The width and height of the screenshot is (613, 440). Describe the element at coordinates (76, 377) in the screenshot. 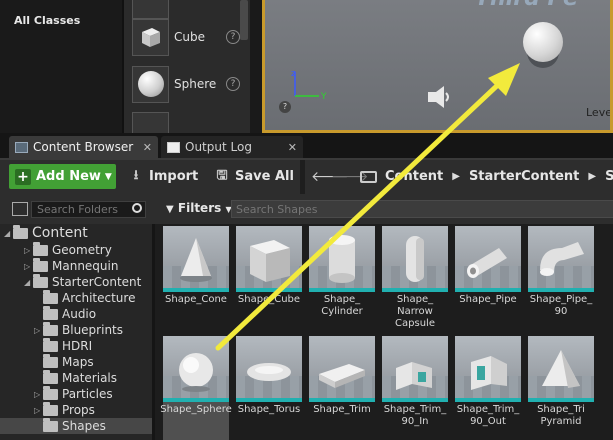

I see `folder-tree-item: Materials` at that location.